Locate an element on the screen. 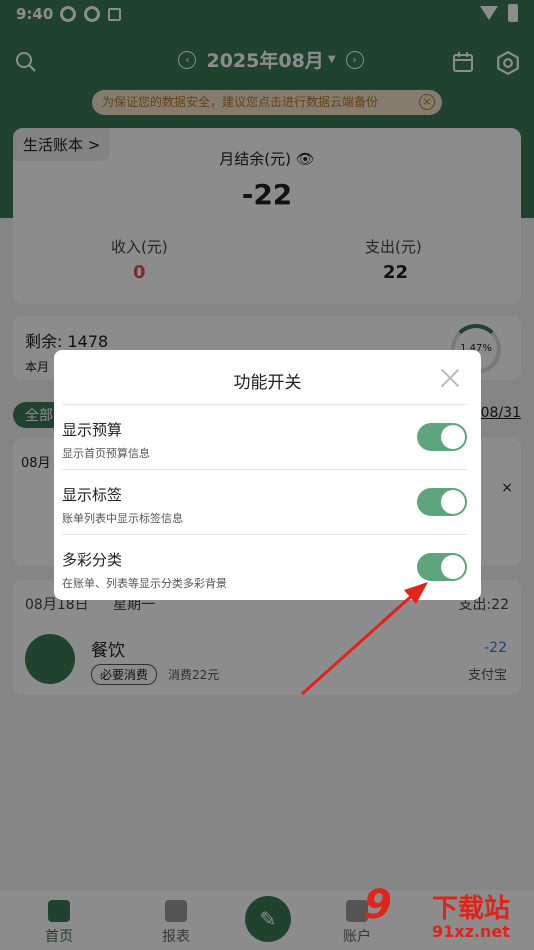 The width and height of the screenshot is (534, 950). dialog-title: 功能开关 is located at coordinates (267, 383).